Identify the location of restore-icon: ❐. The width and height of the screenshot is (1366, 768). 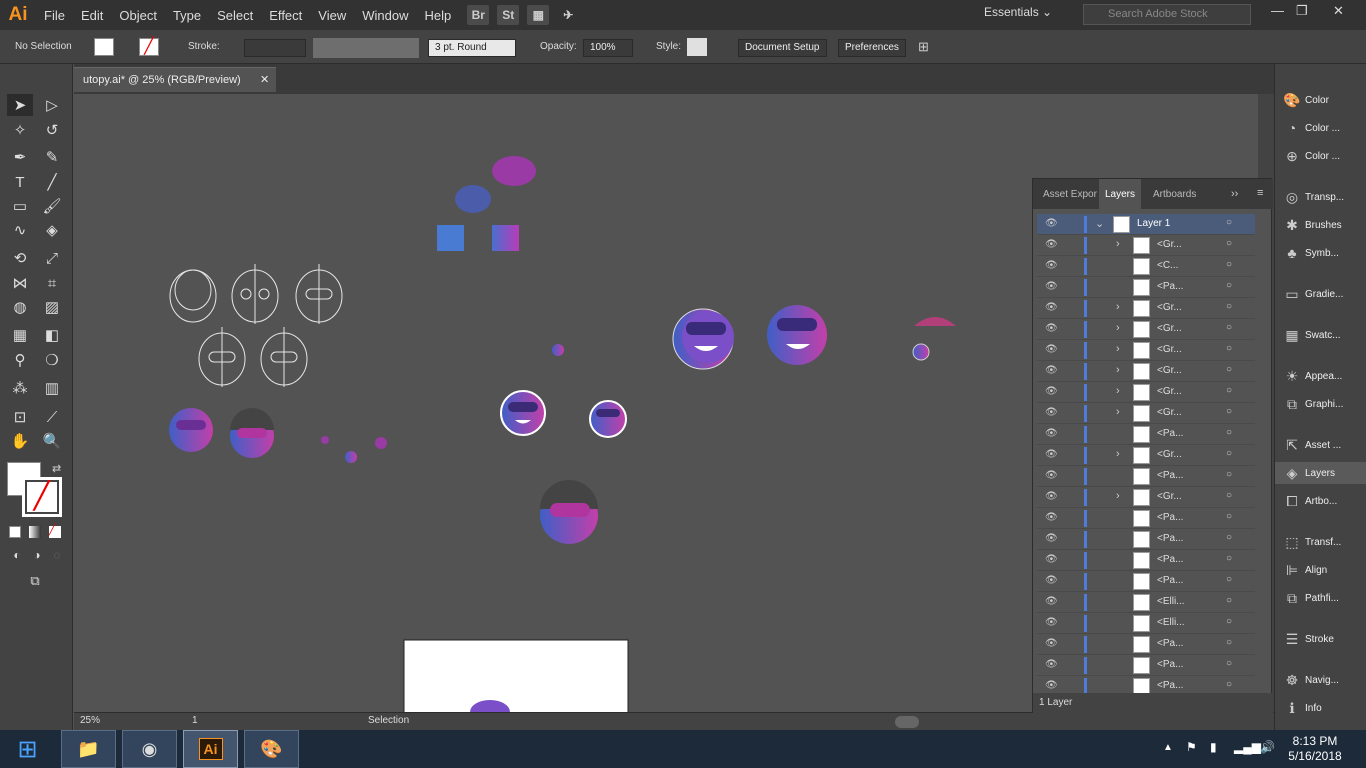
(1302, 11).